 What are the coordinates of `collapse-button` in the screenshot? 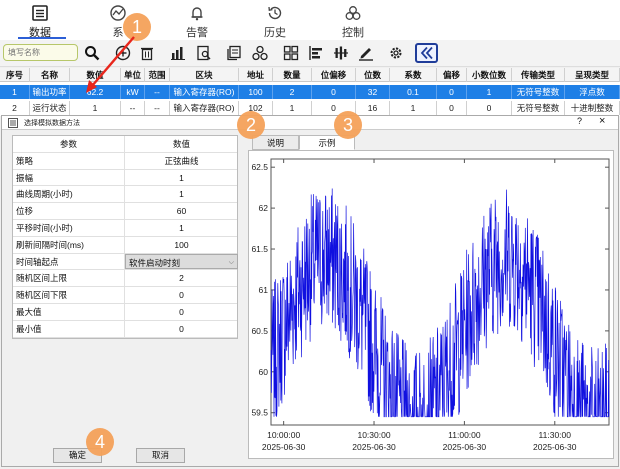 It's located at (426, 53).